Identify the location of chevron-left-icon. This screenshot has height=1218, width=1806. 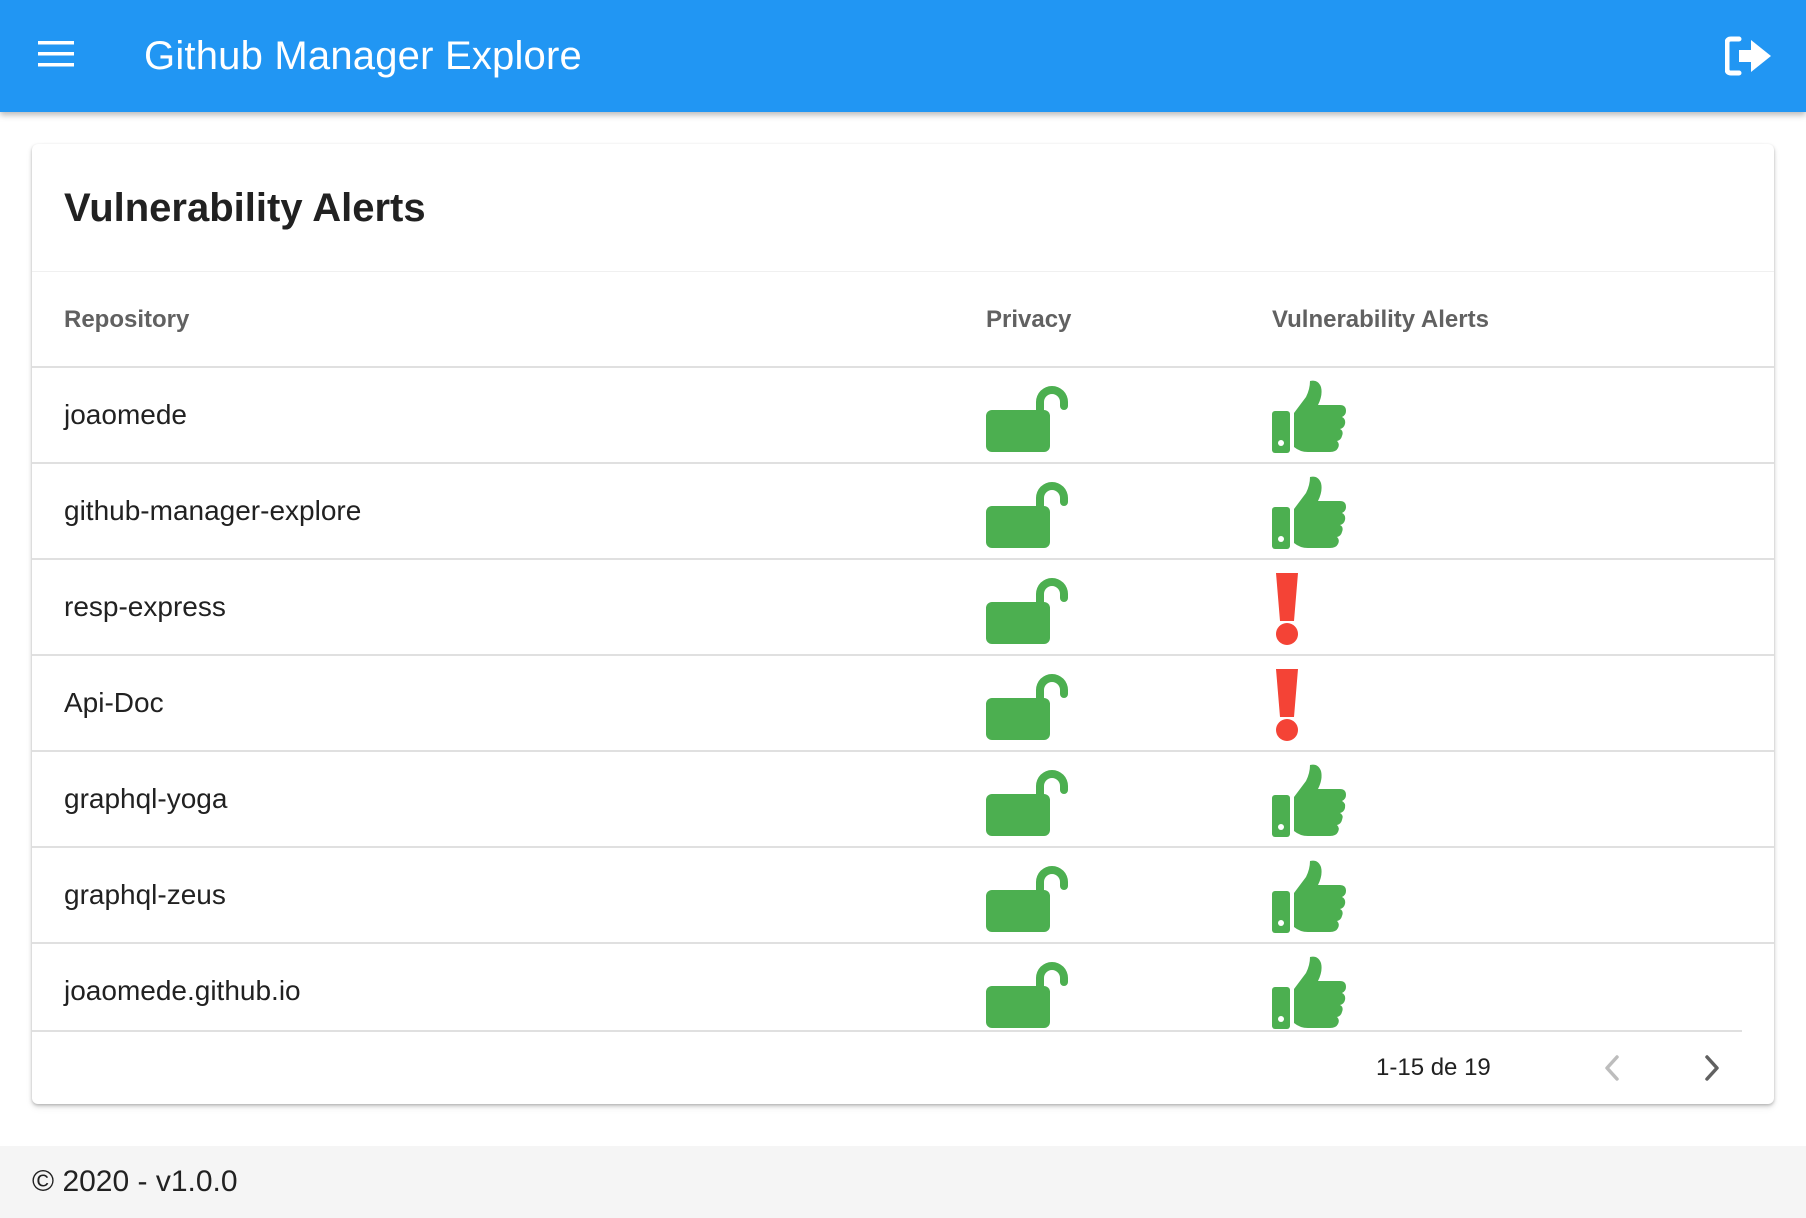
(1612, 1068).